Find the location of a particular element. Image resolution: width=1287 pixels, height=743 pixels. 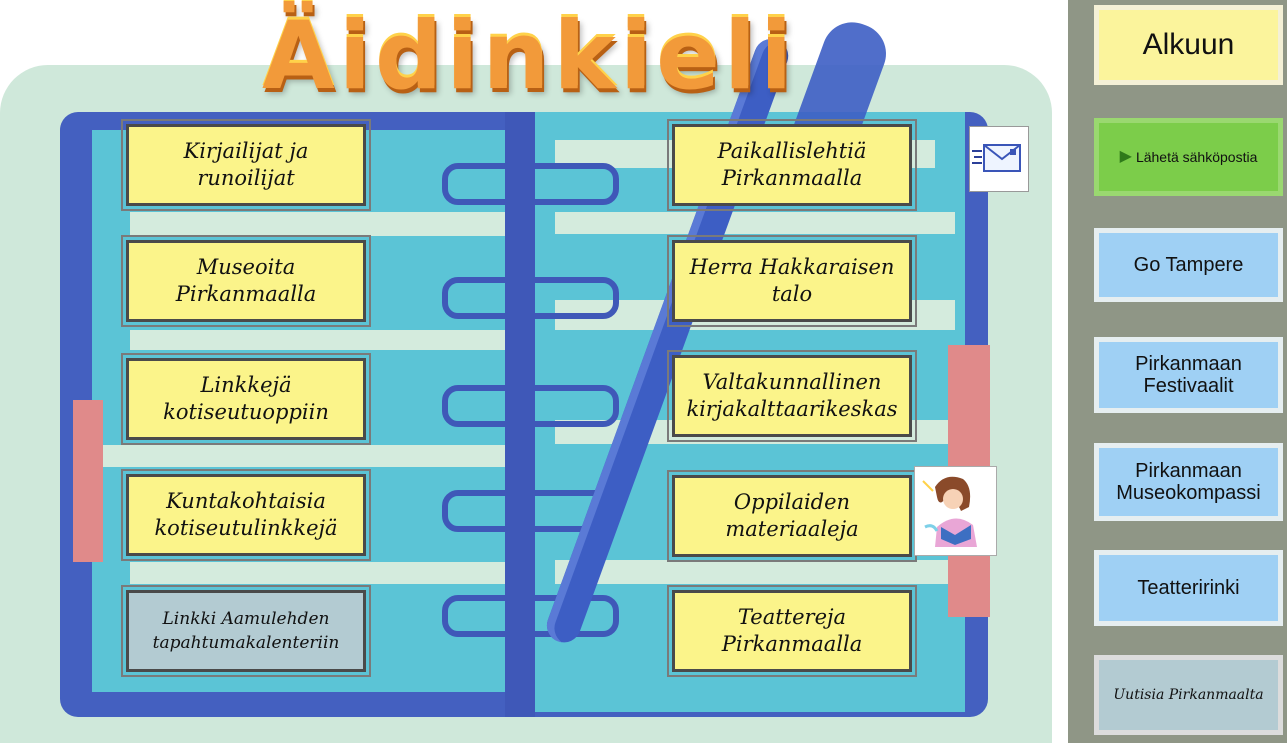

news-button: Uutisia Pirkanmaalta is located at coordinates (1188, 695).